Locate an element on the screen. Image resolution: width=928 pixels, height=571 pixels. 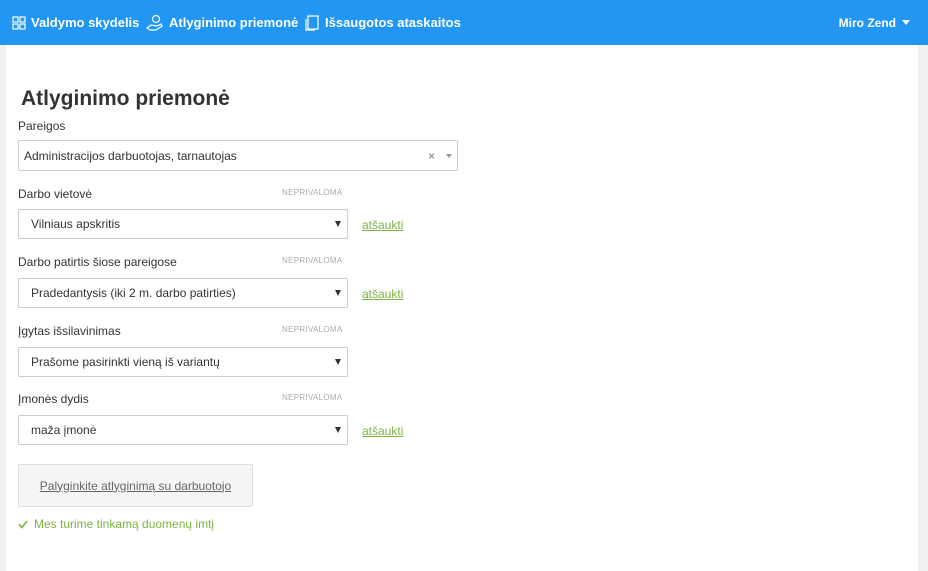
nav-dashboard: Valdymo skydelis is located at coordinates (75, 22).